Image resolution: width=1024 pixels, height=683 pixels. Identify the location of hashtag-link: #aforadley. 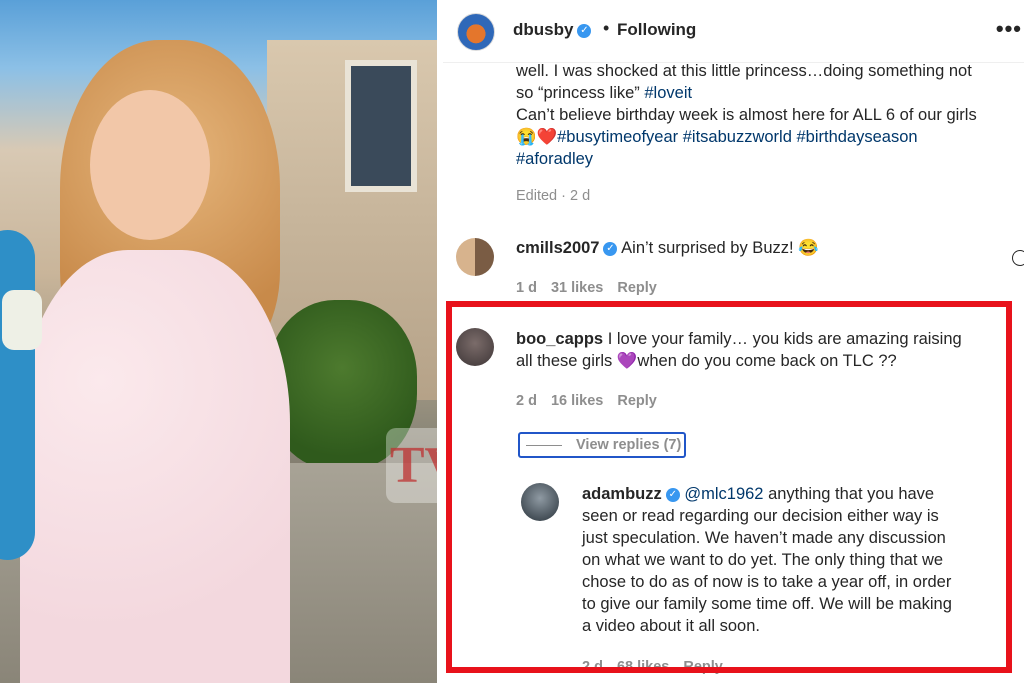
(554, 159).